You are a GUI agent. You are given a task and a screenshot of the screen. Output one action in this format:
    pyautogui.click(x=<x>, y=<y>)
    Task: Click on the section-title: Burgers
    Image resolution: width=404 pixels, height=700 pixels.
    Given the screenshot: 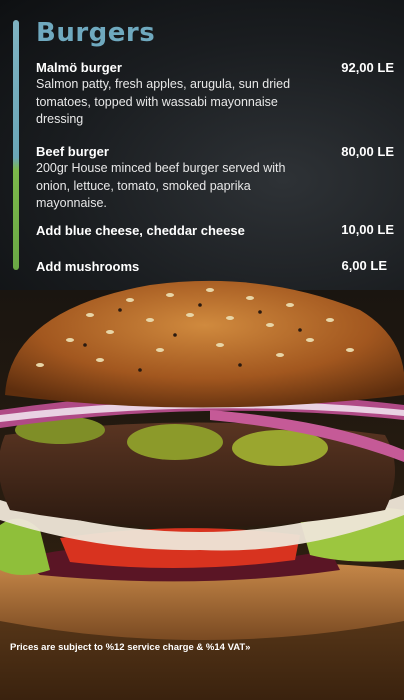 What is the action you would take?
    pyautogui.click(x=96, y=33)
    